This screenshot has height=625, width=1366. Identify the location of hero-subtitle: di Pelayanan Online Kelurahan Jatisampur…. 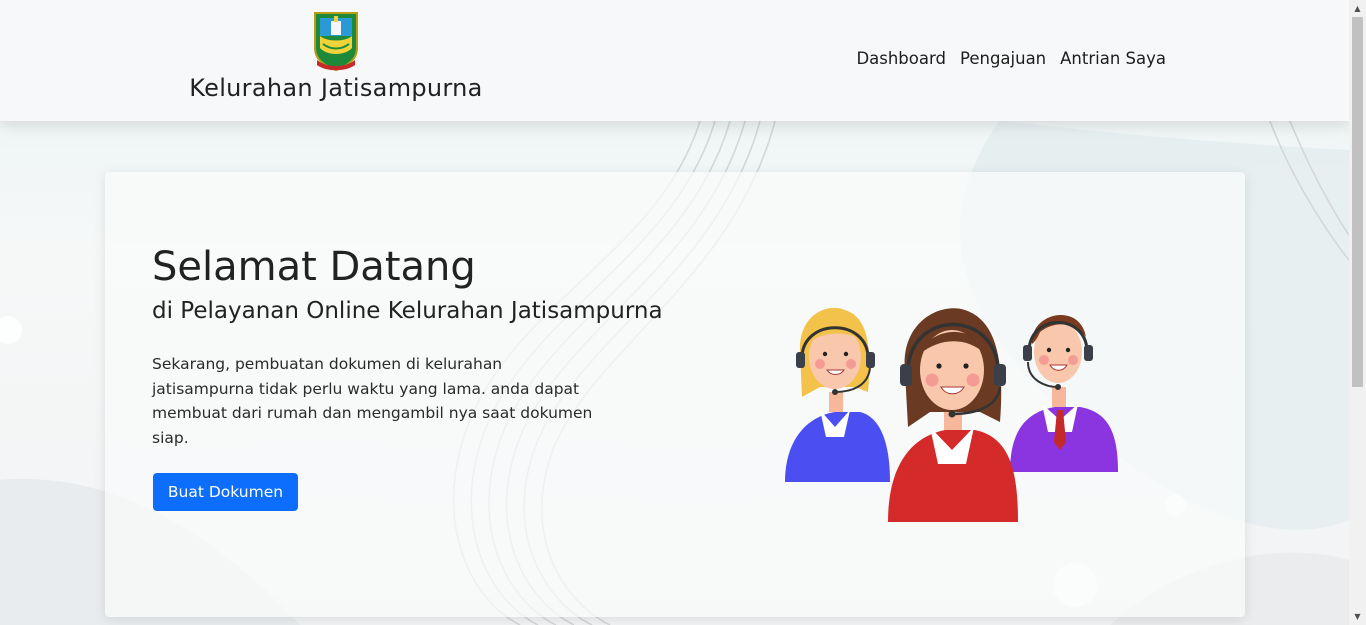
(407, 311).